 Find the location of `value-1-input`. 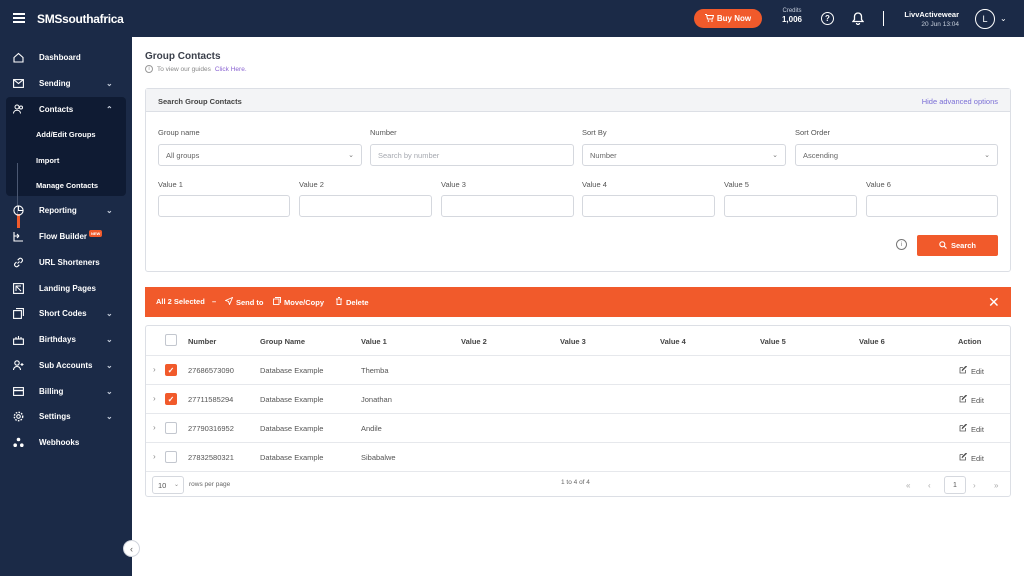

value-1-input is located at coordinates (224, 206).